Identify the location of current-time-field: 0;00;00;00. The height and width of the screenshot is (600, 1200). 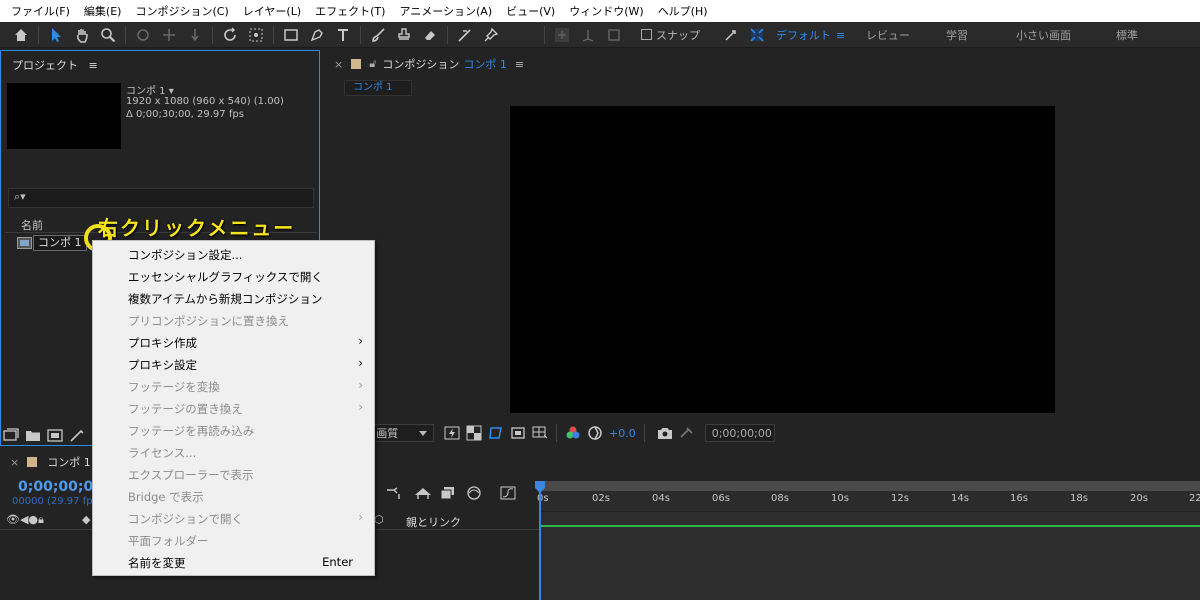
(739, 433).